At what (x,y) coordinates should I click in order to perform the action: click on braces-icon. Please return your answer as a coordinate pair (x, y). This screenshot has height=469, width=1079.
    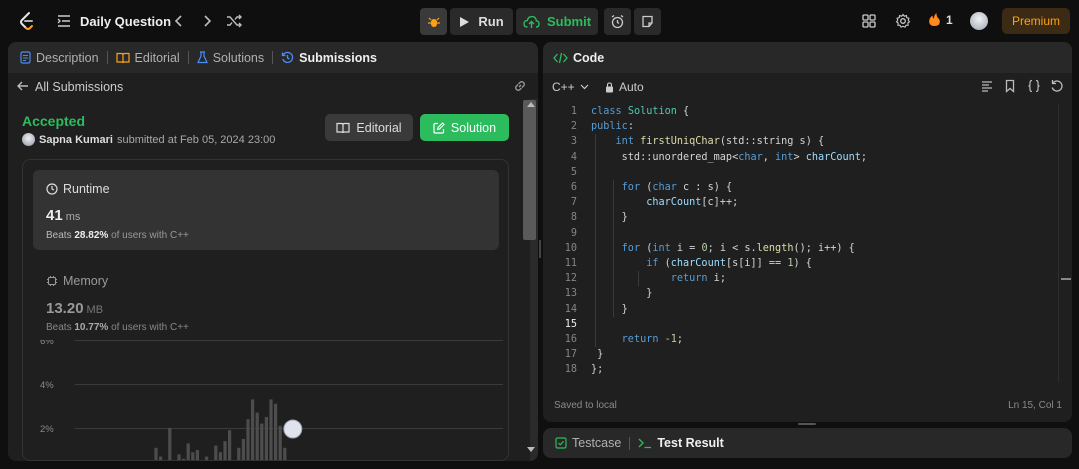
    Looking at the image, I should click on (1034, 86).